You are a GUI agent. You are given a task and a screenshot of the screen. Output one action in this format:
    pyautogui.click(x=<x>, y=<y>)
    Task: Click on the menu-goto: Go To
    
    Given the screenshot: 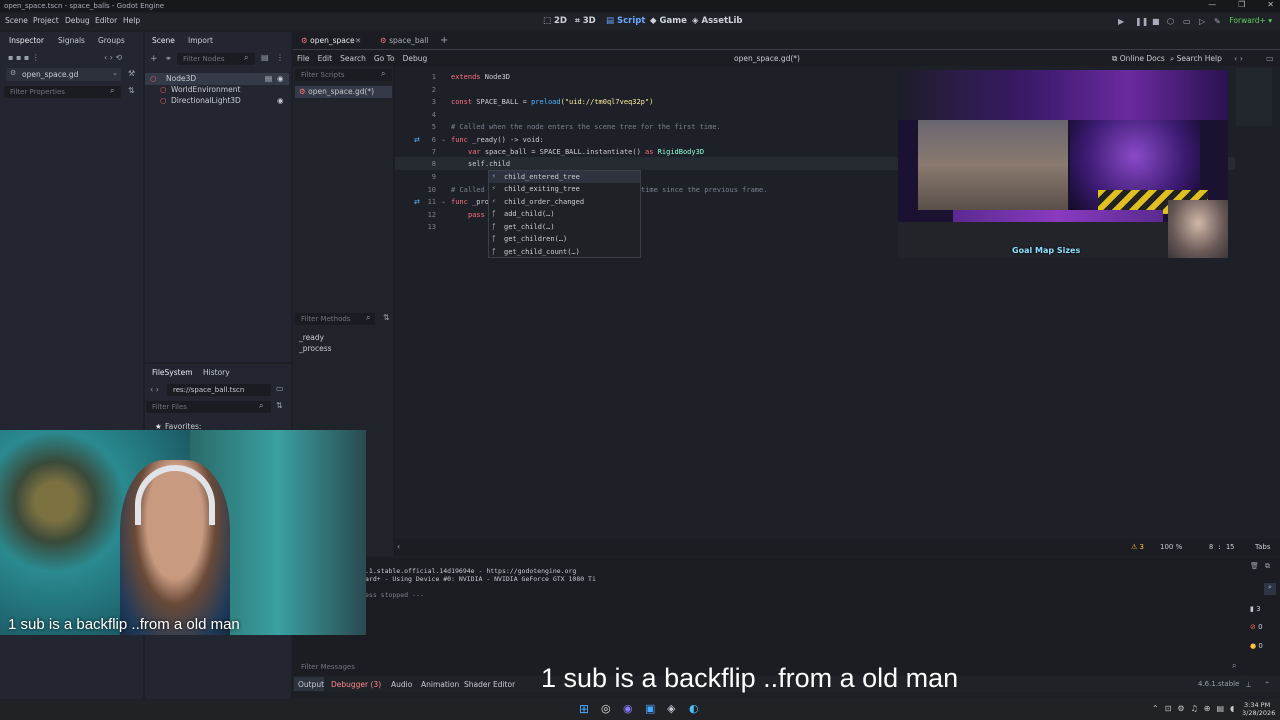 What is the action you would take?
    pyautogui.click(x=384, y=58)
    